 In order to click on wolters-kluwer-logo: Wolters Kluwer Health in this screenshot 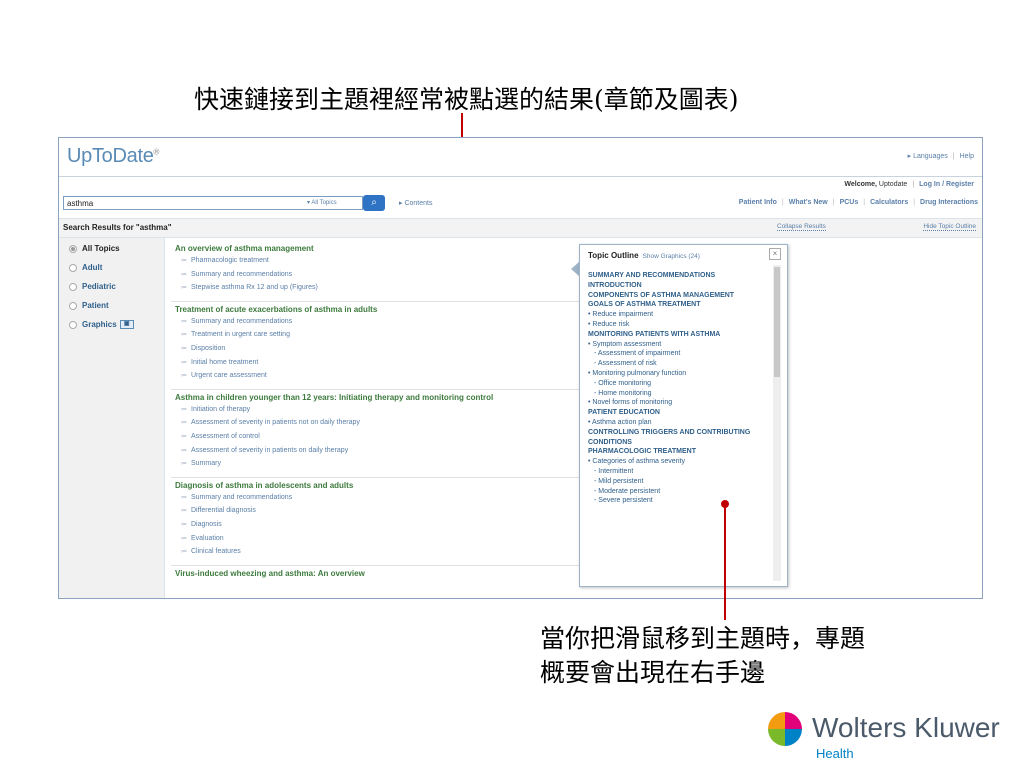, I will do `click(888, 737)`.